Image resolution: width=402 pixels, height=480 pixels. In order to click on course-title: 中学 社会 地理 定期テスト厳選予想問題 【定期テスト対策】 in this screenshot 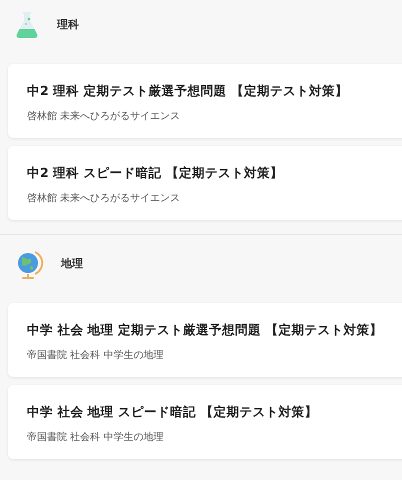, I will do `click(205, 330)`.